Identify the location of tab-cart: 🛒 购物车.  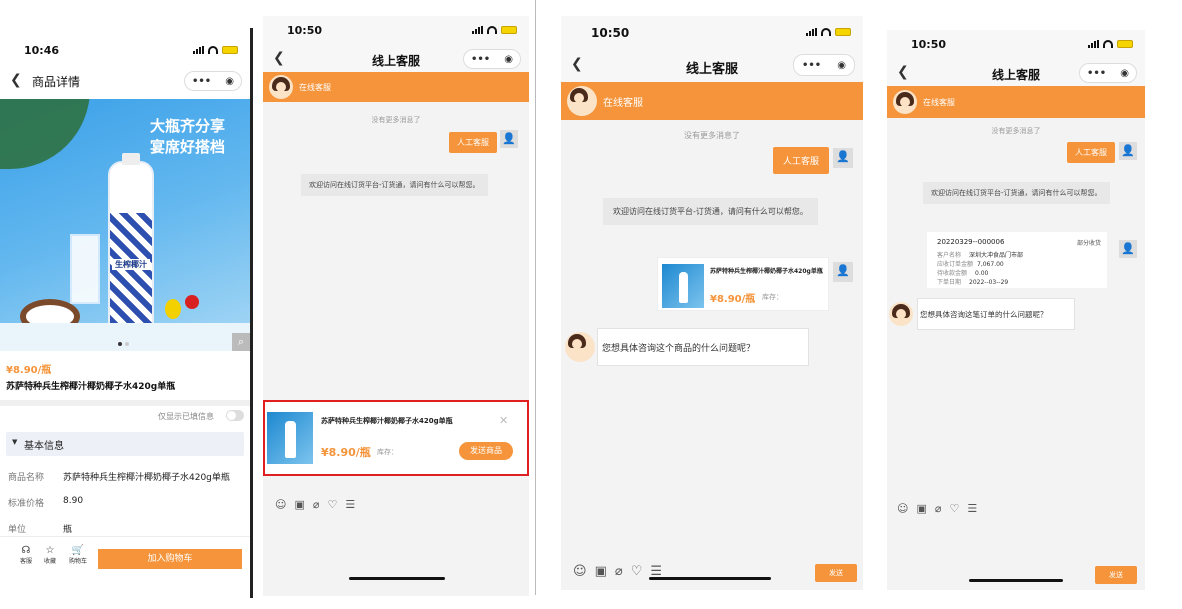
(78, 555).